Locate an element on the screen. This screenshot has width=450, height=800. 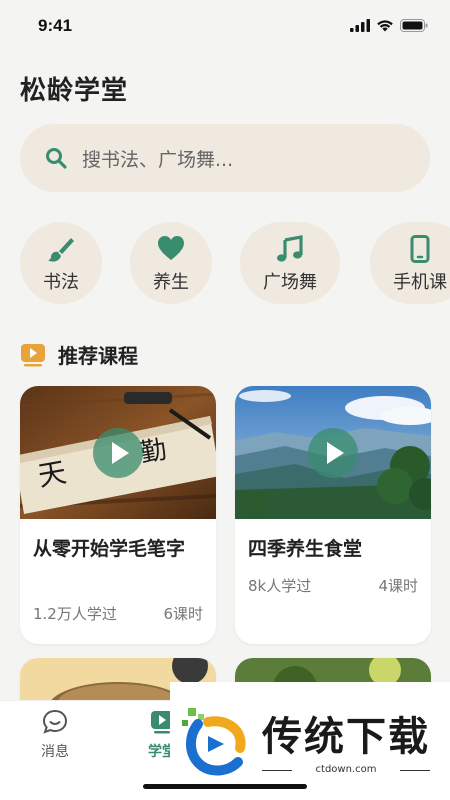
watermark: 传统下载 ctdown.com is located at coordinates (310, 741).